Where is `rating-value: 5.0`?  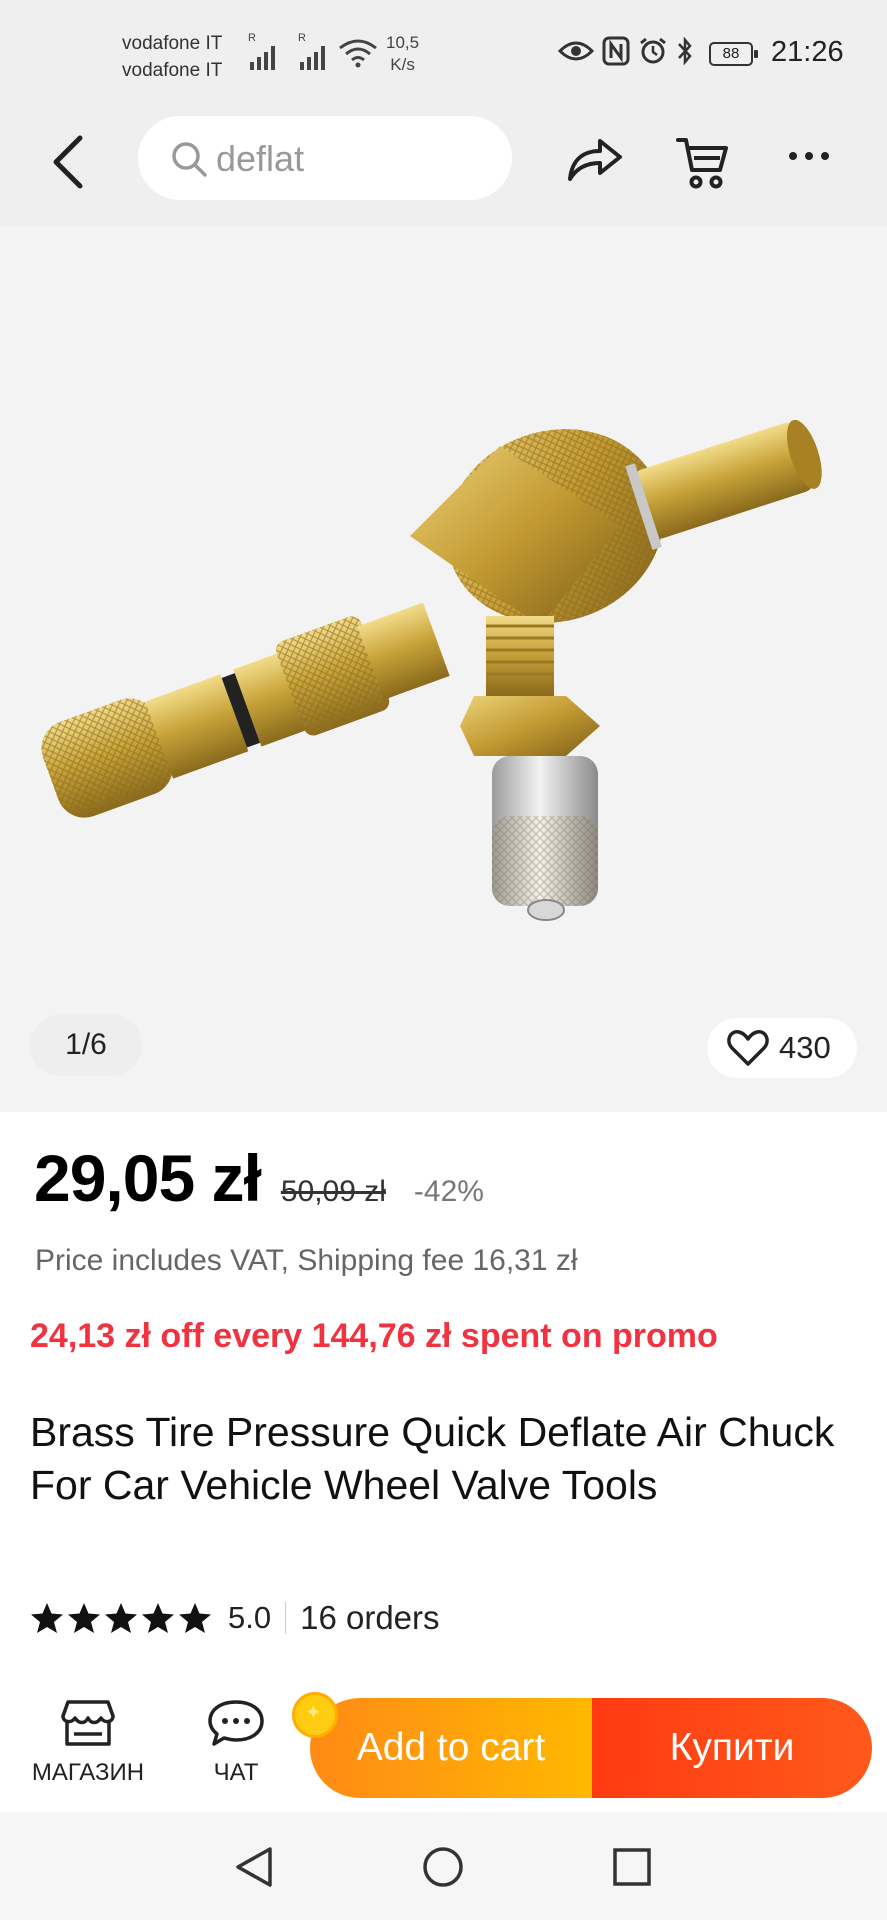
rating-value: 5.0 is located at coordinates (250, 1617).